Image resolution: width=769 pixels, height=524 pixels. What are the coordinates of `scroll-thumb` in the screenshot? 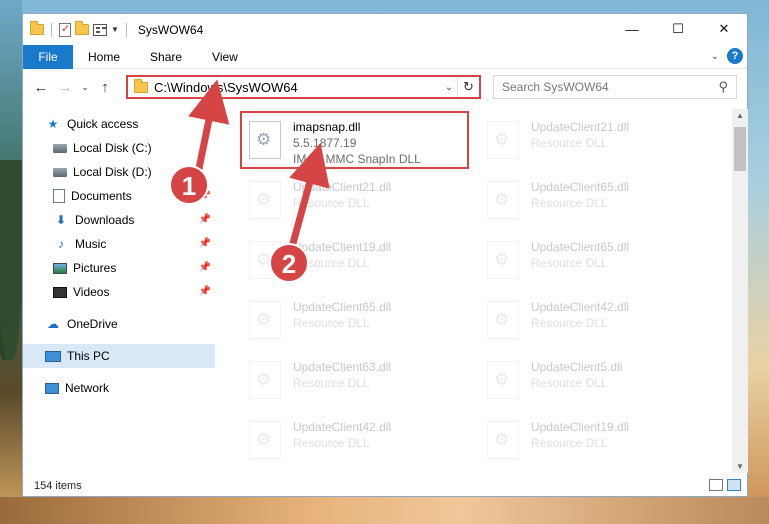 It's located at (740, 149).